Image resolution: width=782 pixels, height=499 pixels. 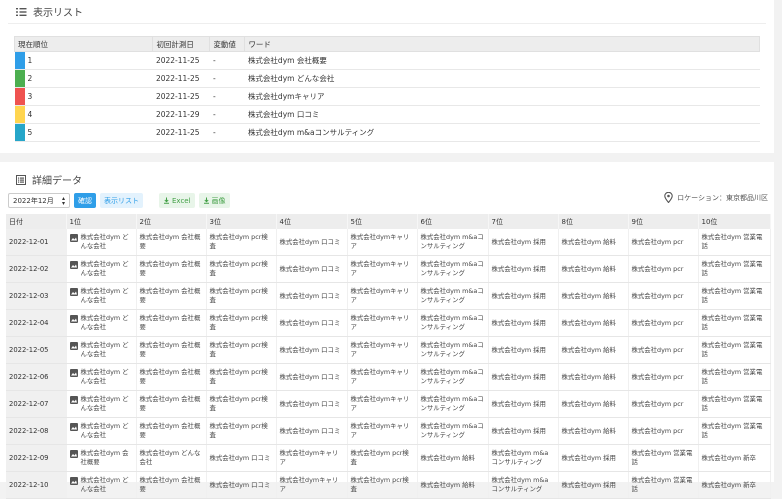 What do you see at coordinates (593, 221) in the screenshot?
I see `data-col-header: 8位` at bounding box center [593, 221].